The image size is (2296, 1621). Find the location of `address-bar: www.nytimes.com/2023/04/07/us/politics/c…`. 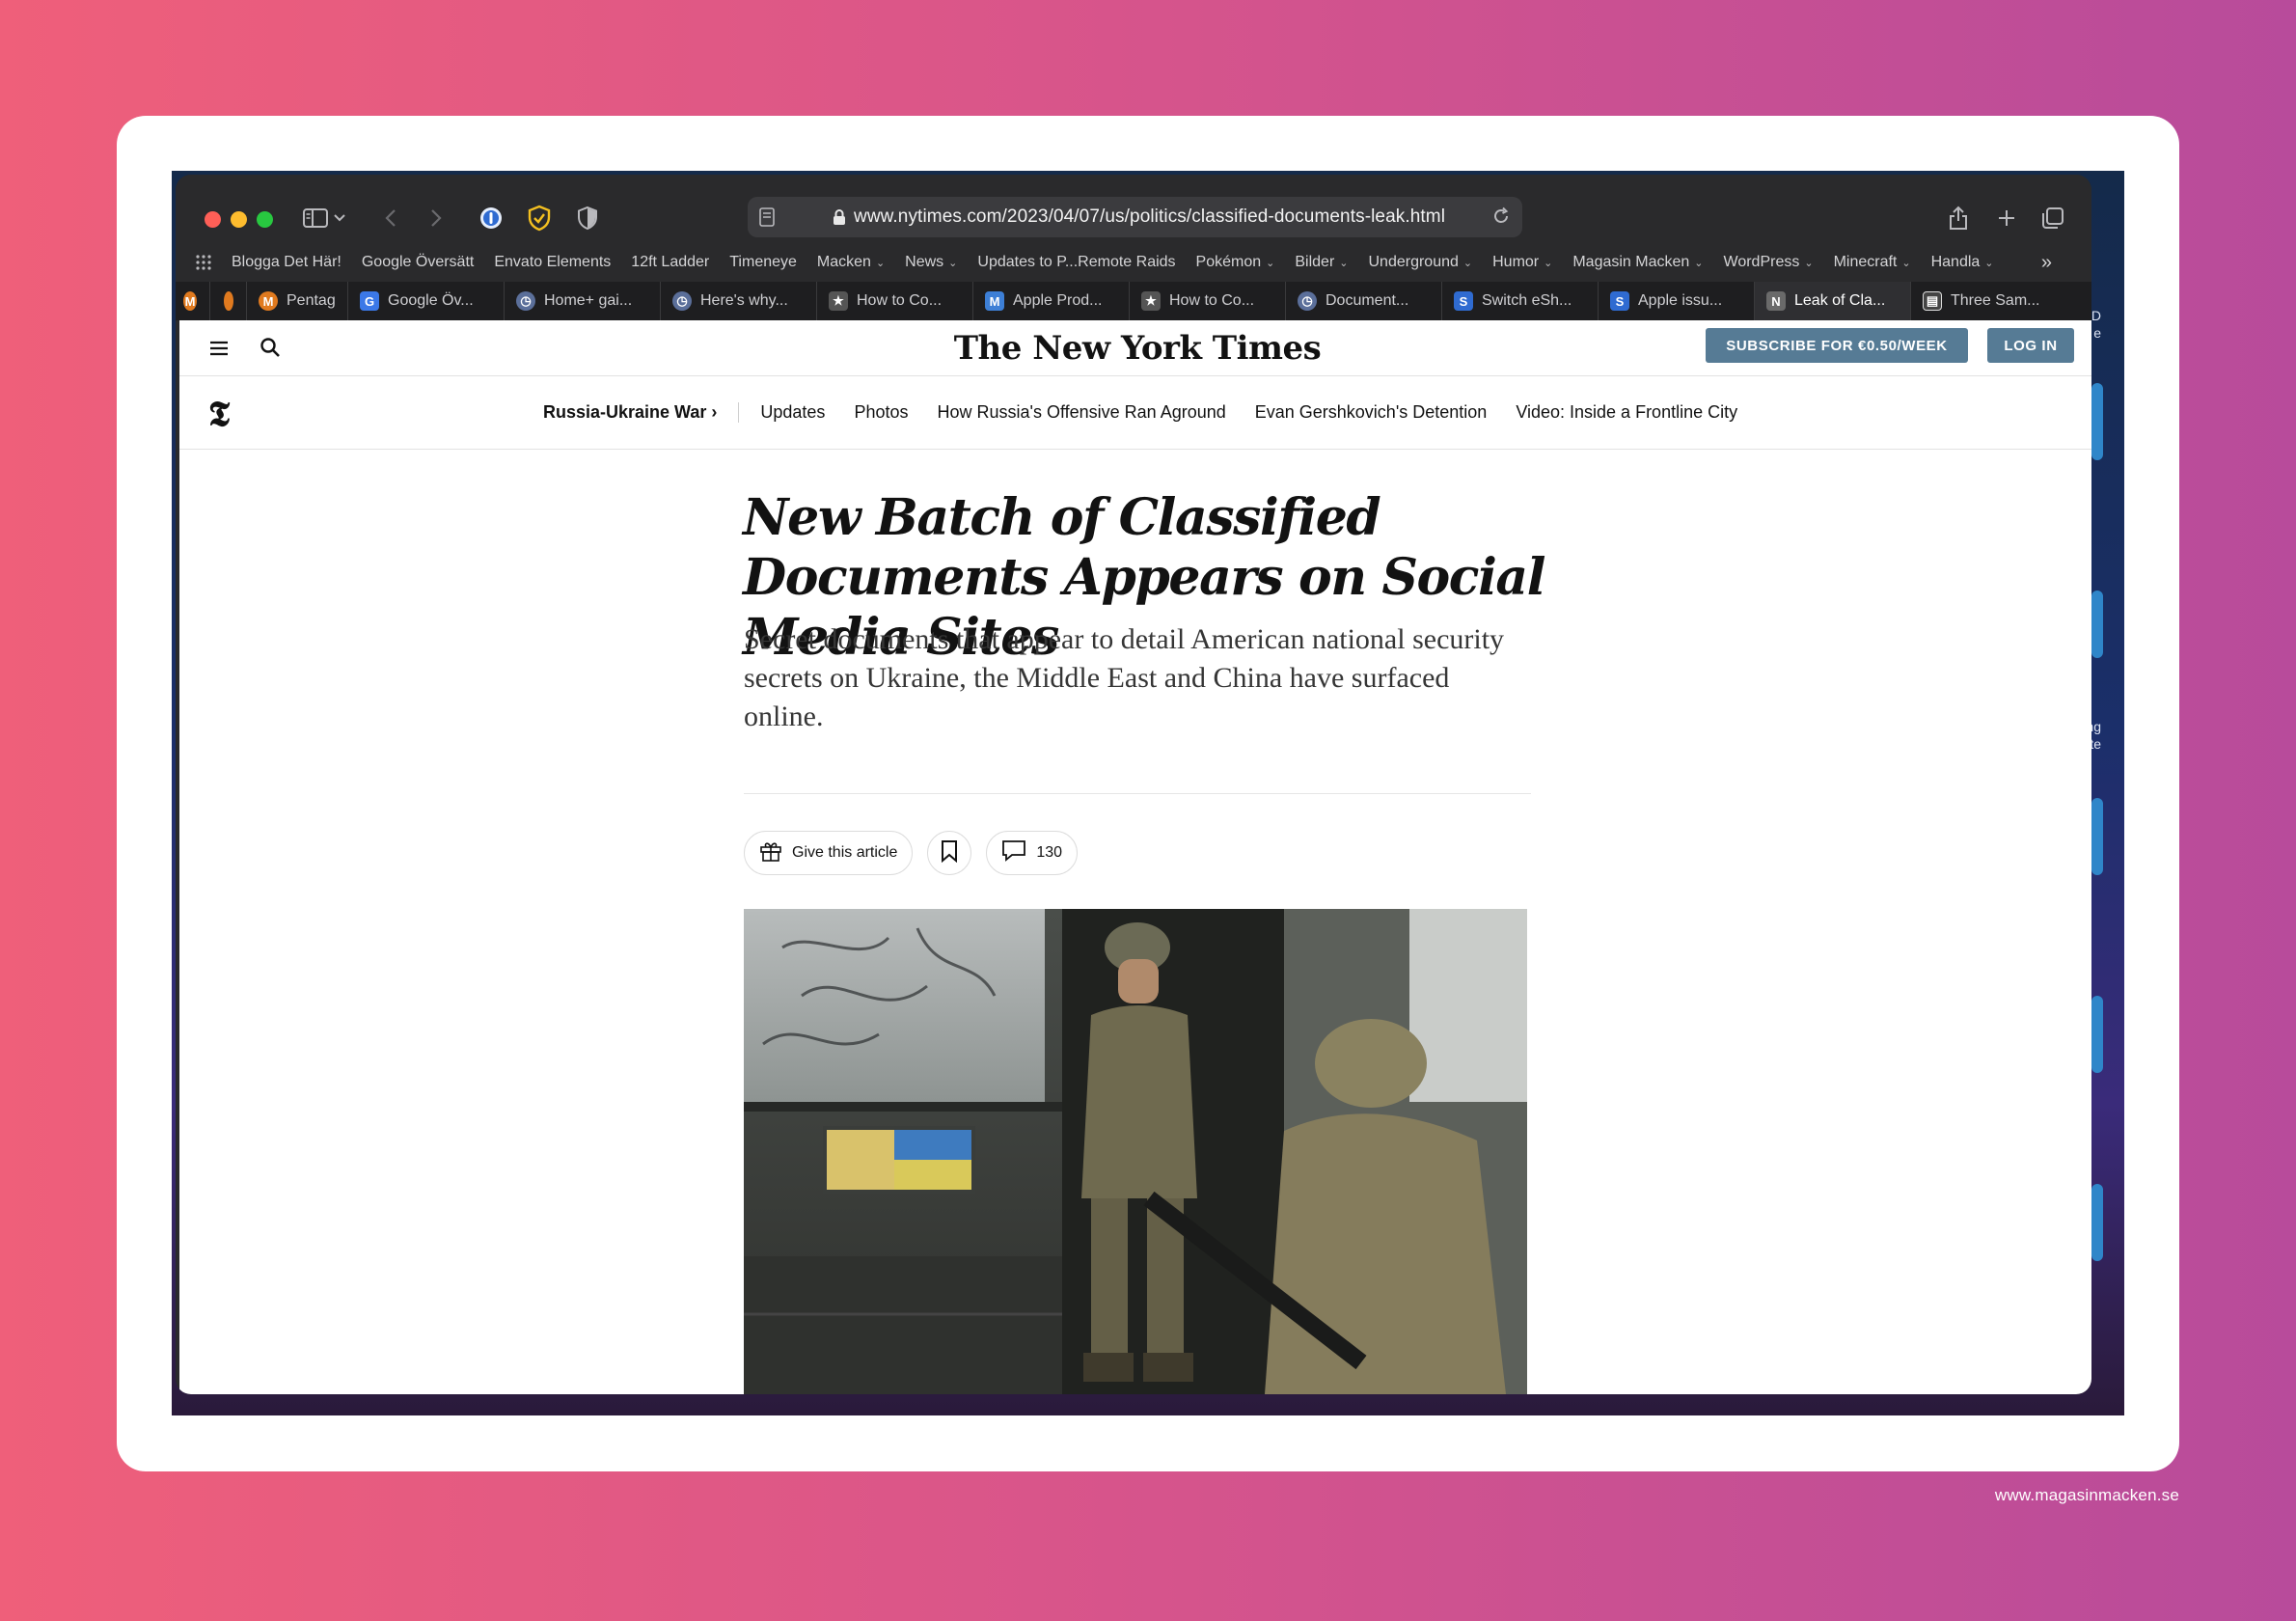

address-bar: www.nytimes.com/2023/04/07/us/politics/c… is located at coordinates (1135, 217).